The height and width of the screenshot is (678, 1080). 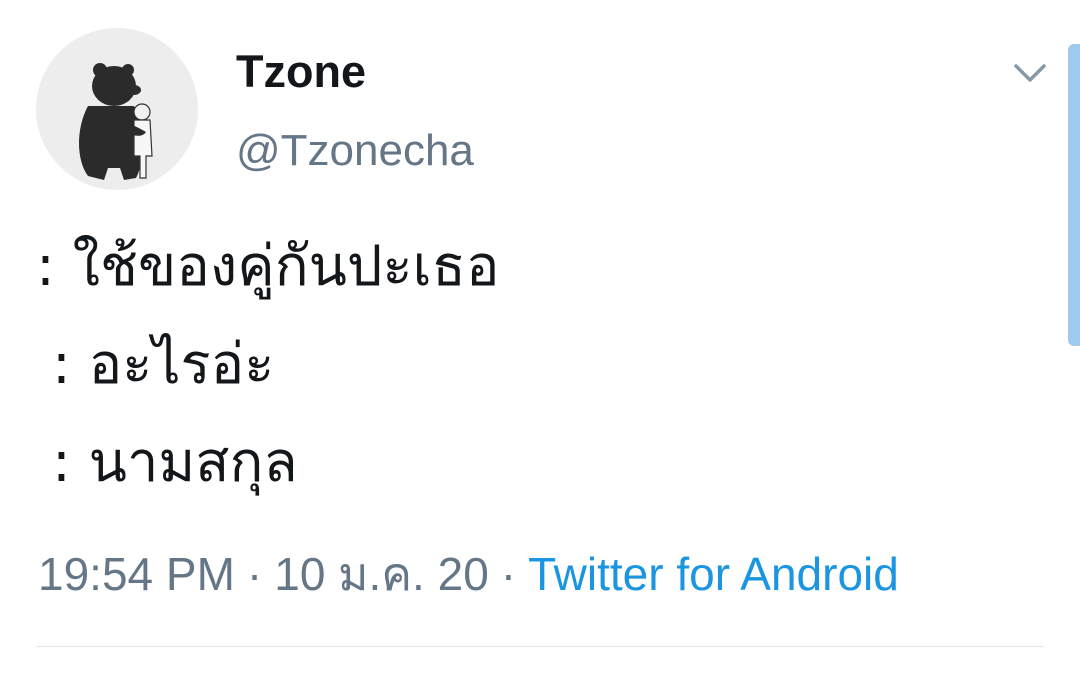 What do you see at coordinates (713, 574) in the screenshot?
I see `tweet-source-link: Twitter for Android` at bounding box center [713, 574].